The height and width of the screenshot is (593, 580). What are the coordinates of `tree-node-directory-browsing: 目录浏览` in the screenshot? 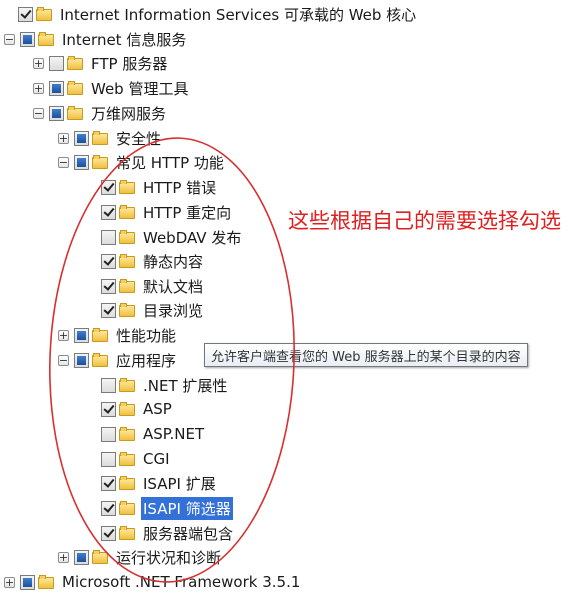 It's located at (153, 310).